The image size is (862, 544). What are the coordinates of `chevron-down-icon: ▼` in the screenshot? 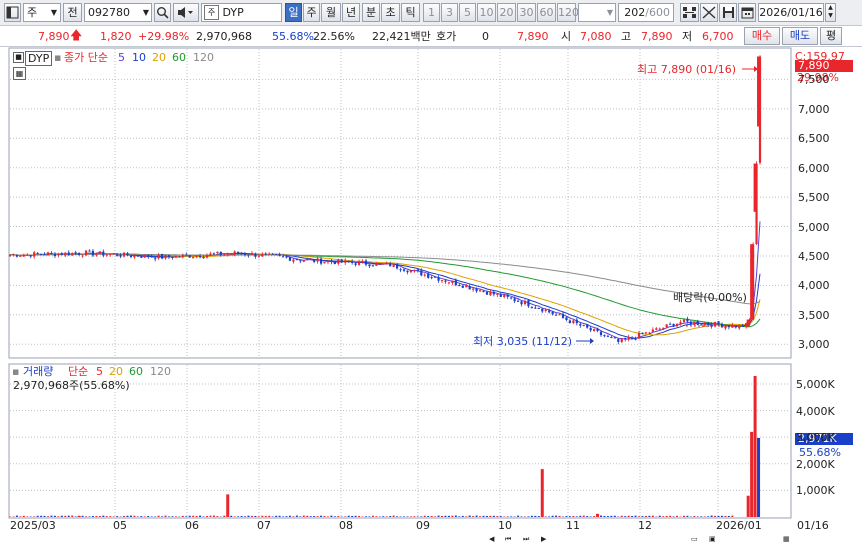 It's located at (145, 12).